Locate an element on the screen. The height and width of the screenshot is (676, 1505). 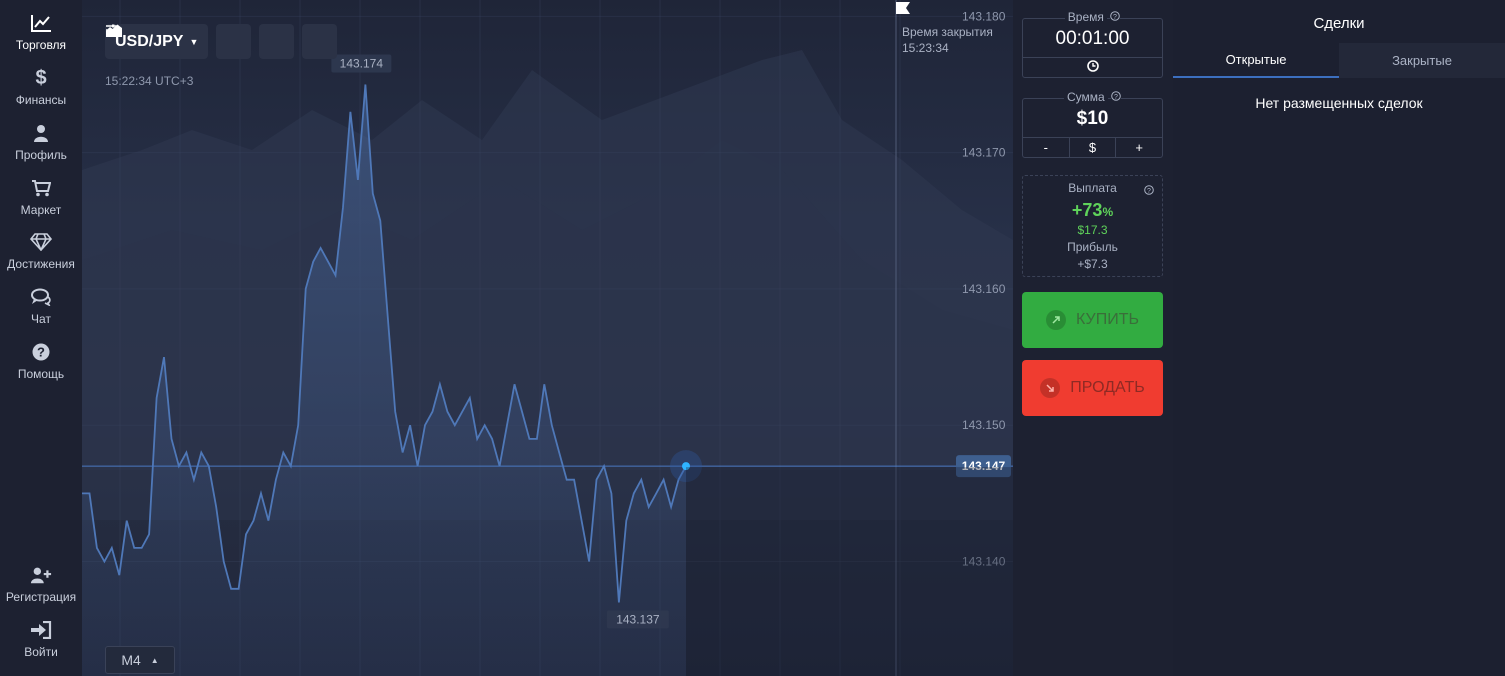
empty-deals-message: Нет размещенных сделок is located at coordinates (1339, 103).